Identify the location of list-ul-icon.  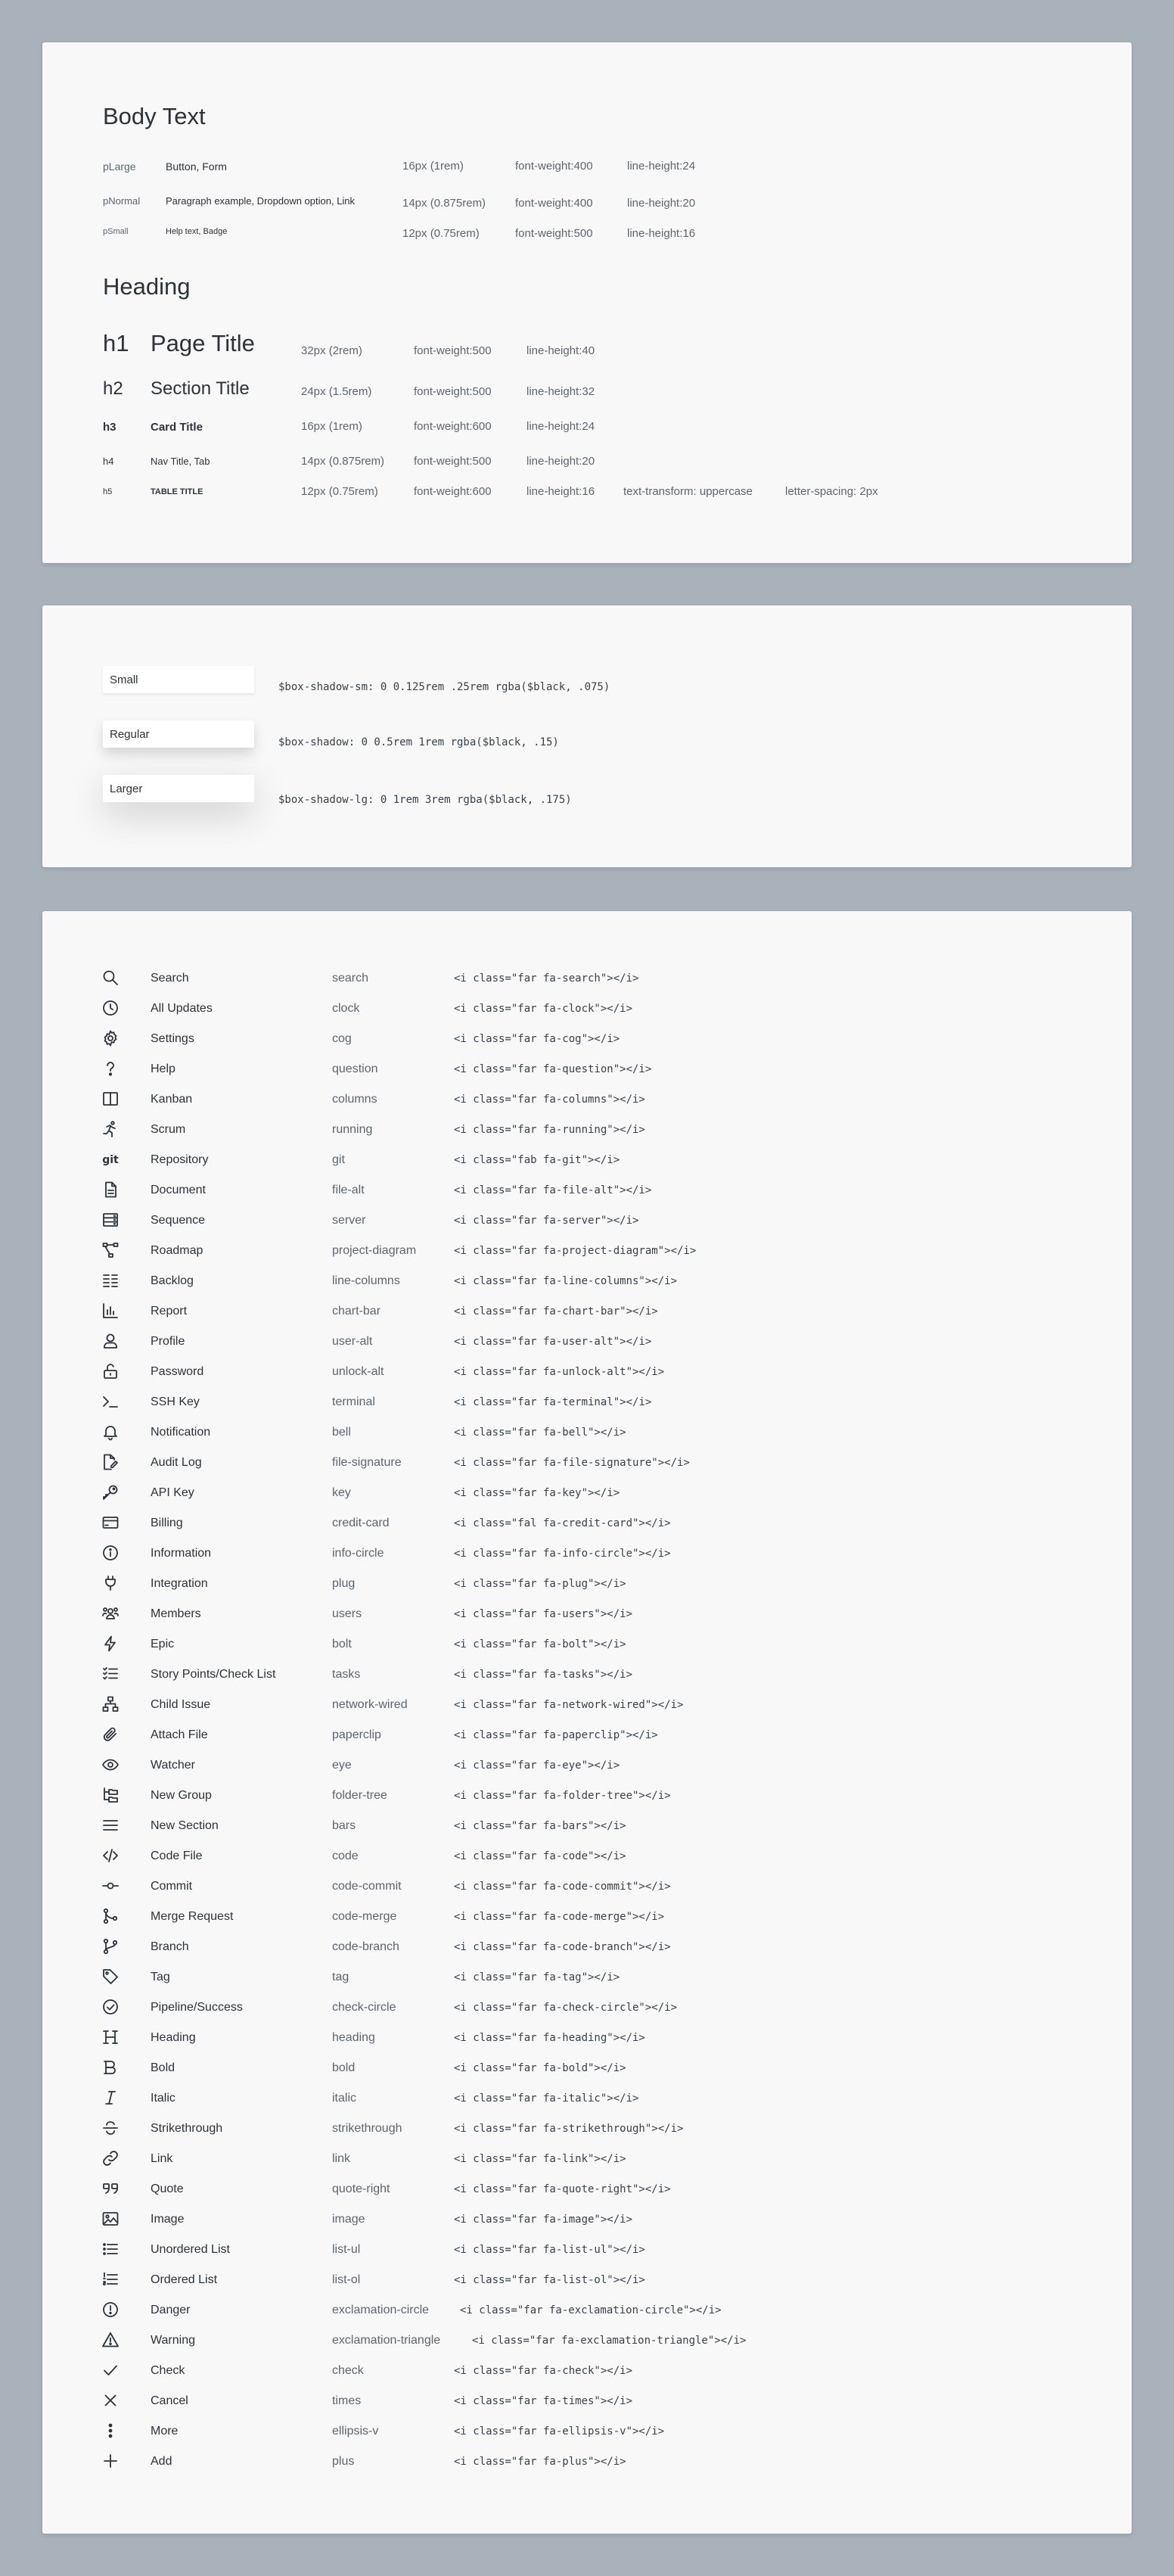
(112, 2250).